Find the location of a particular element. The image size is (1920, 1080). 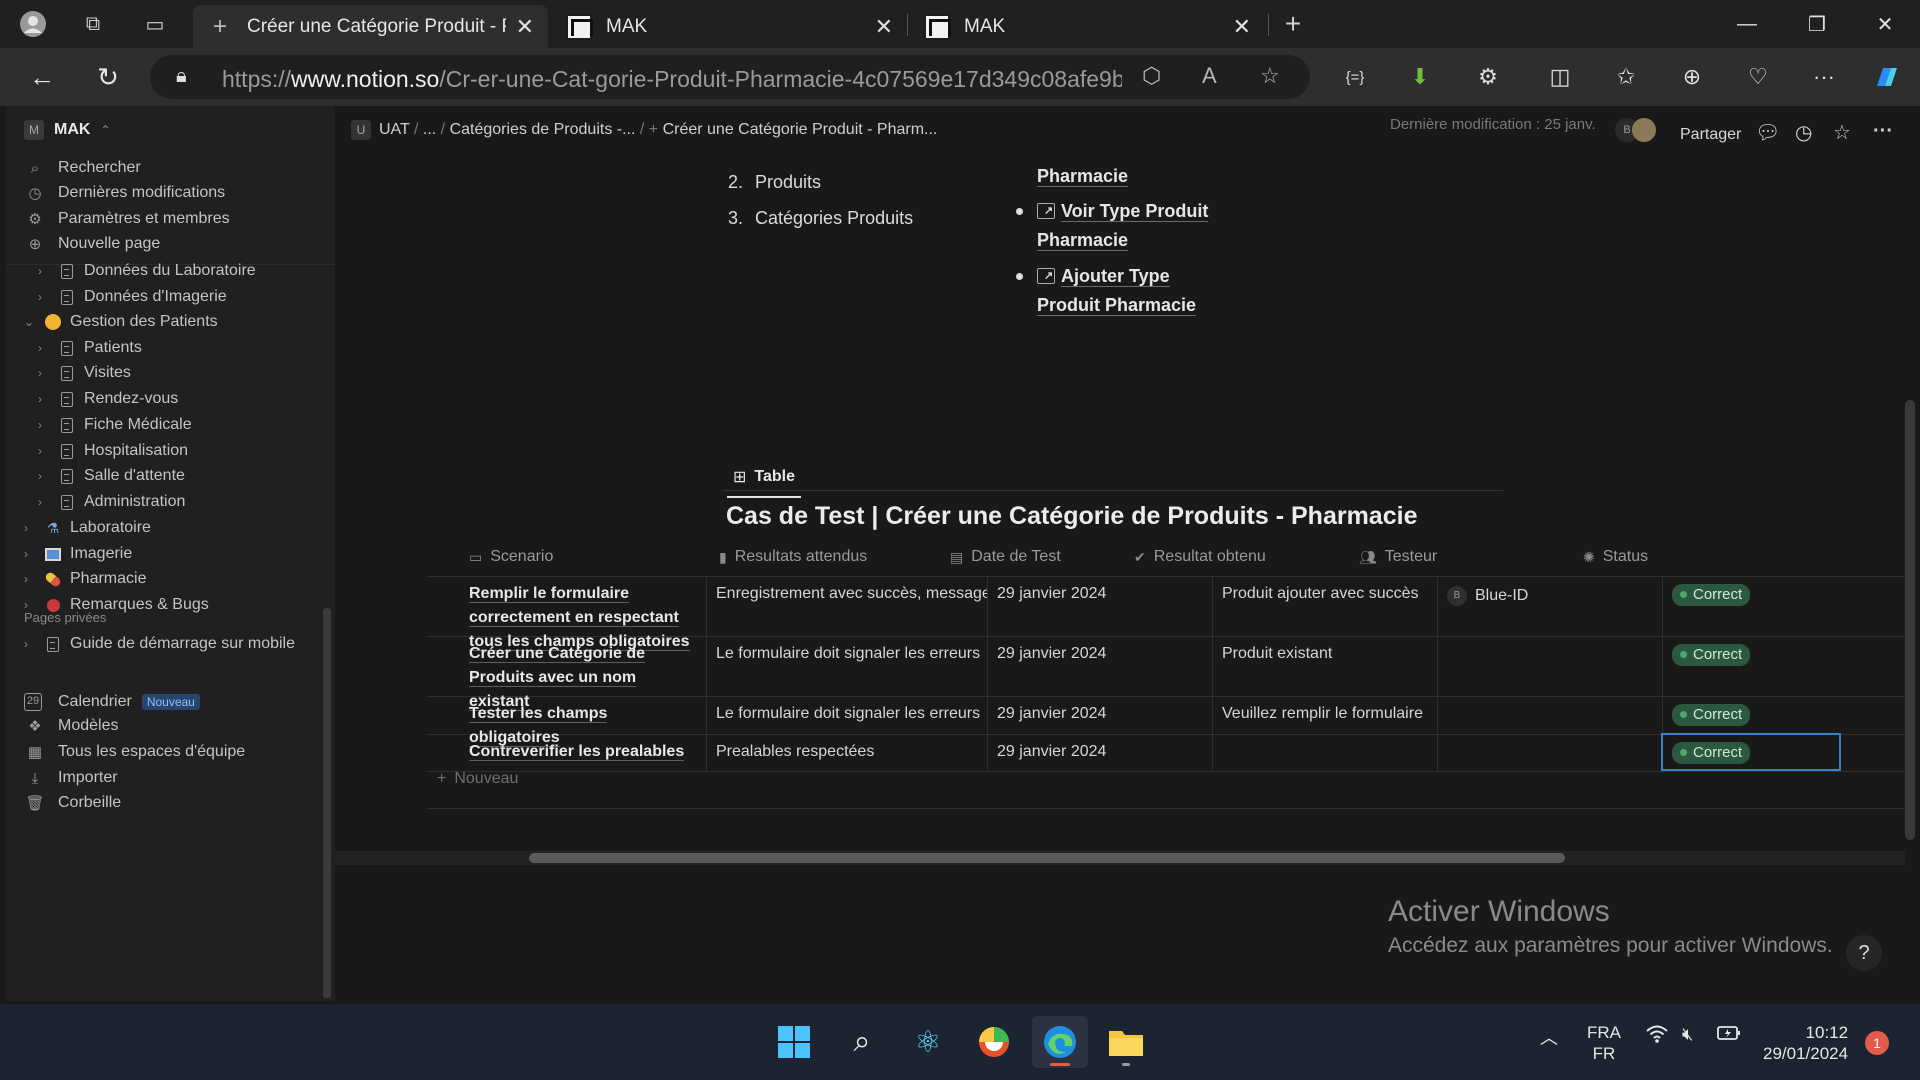

windows-start-icon is located at coordinates (794, 1042).